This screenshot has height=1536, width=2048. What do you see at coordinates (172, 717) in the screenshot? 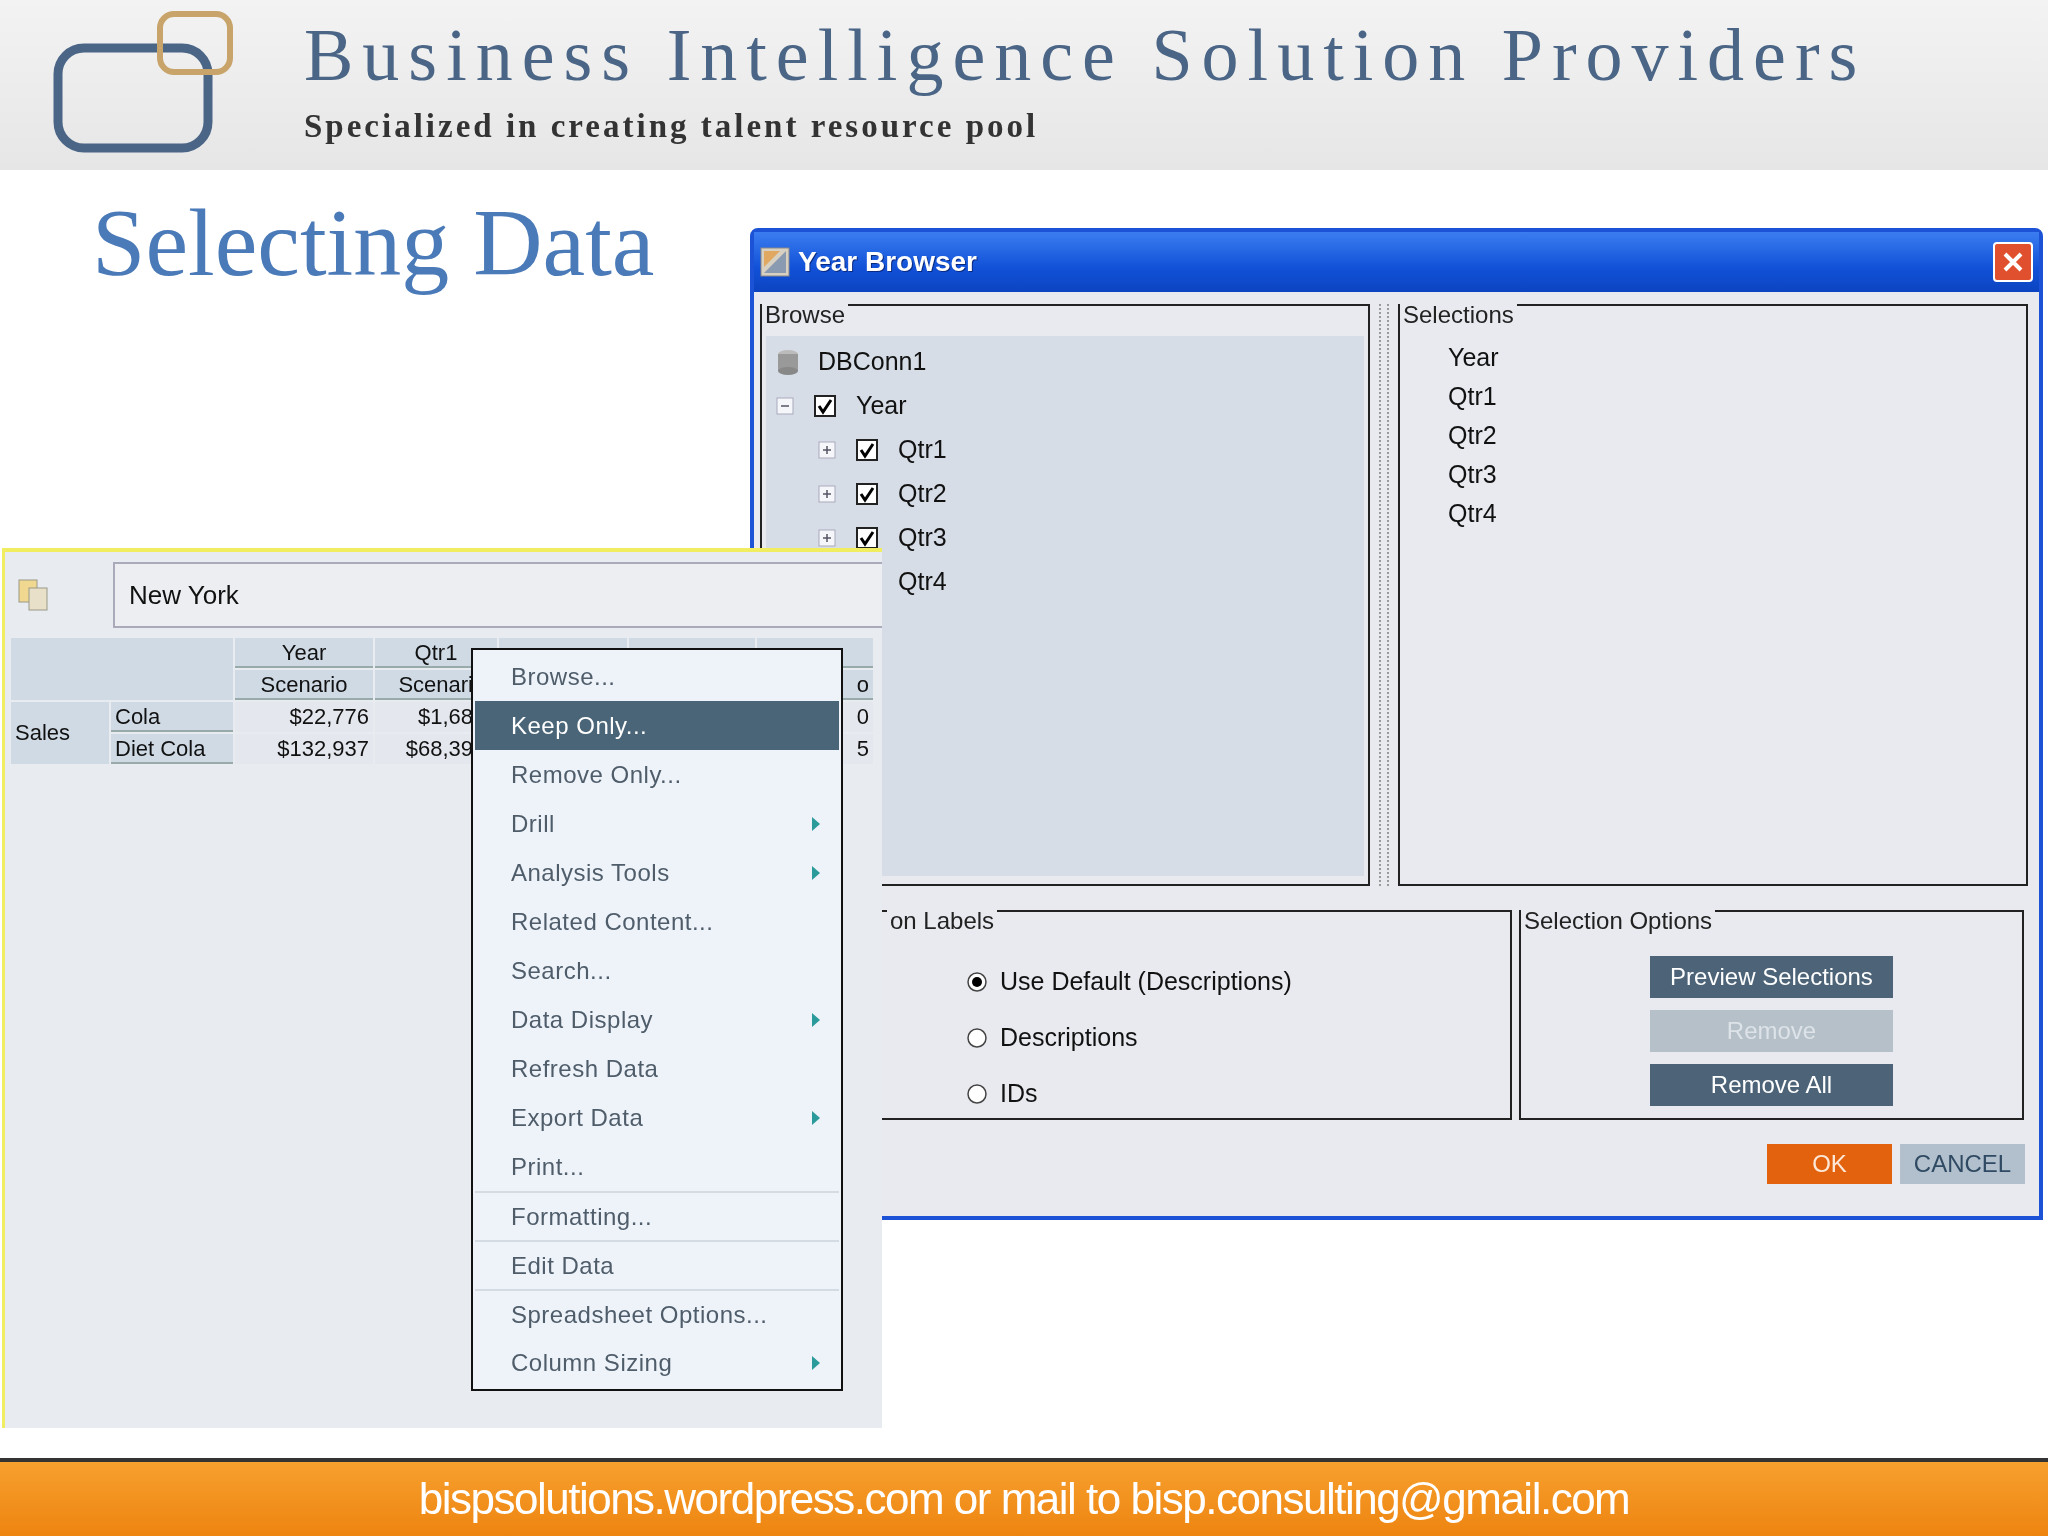
I see `table-cell: Cola` at bounding box center [172, 717].